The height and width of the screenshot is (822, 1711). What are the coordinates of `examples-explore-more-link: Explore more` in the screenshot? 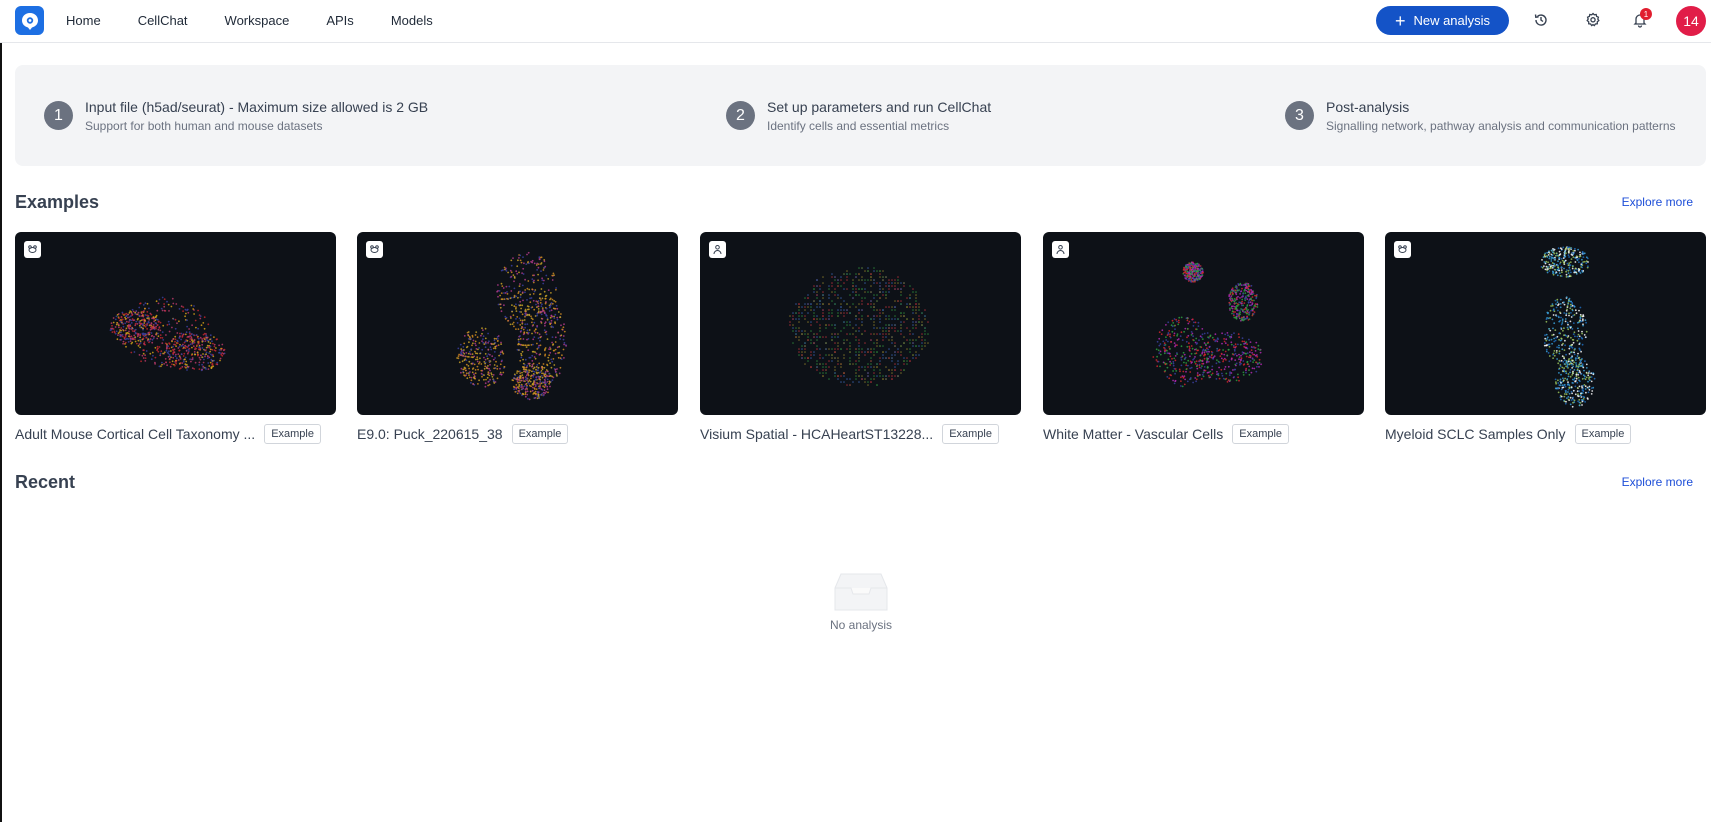 It's located at (1657, 202).